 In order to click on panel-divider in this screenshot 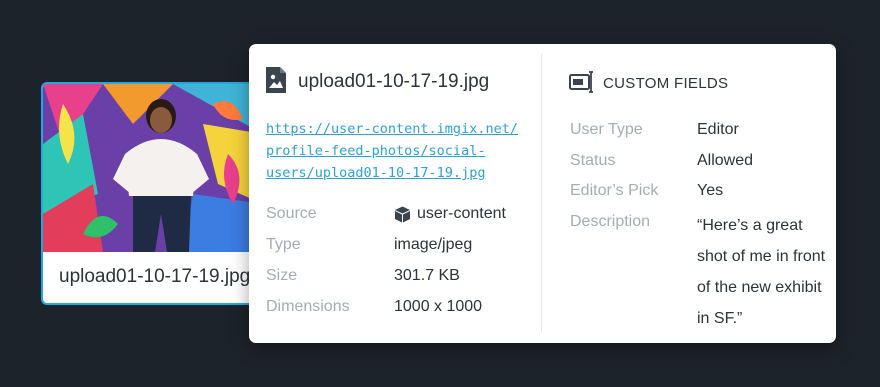, I will do `click(541, 193)`.